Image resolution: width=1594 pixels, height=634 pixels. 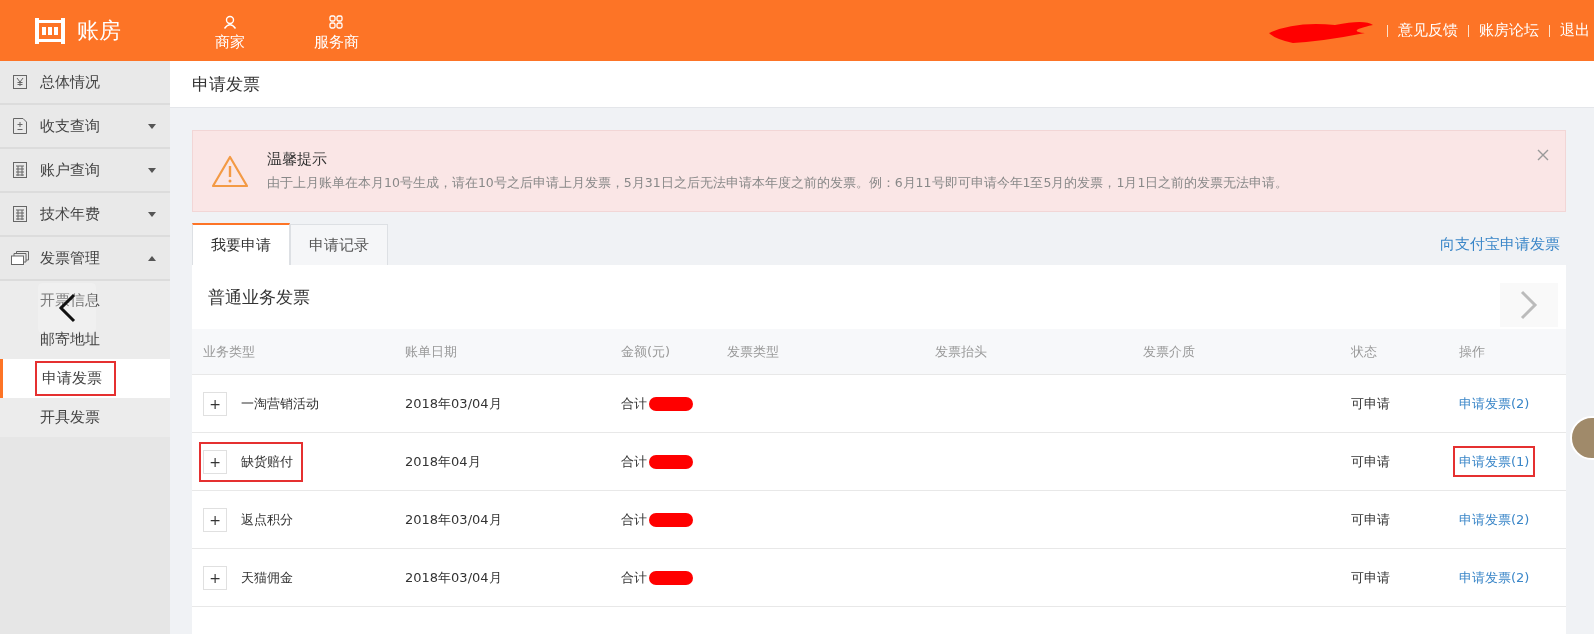 What do you see at coordinates (1364, 351) in the screenshot?
I see `column-header: 状态` at bounding box center [1364, 351].